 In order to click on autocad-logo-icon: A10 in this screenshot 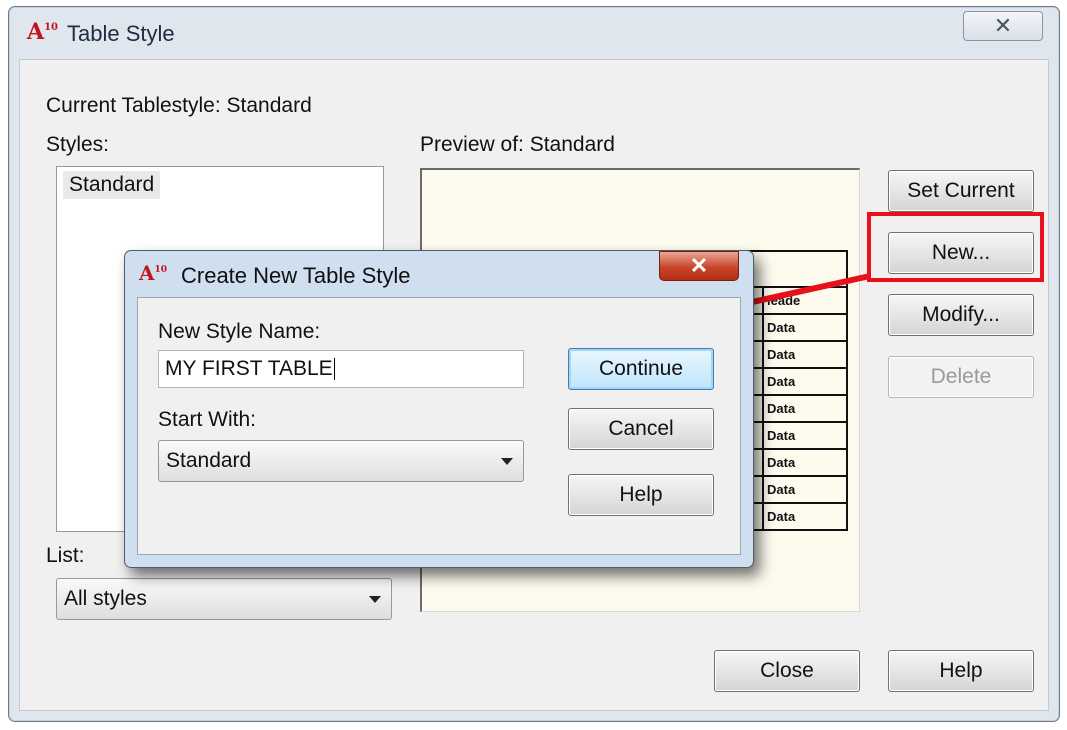, I will do `click(153, 273)`.